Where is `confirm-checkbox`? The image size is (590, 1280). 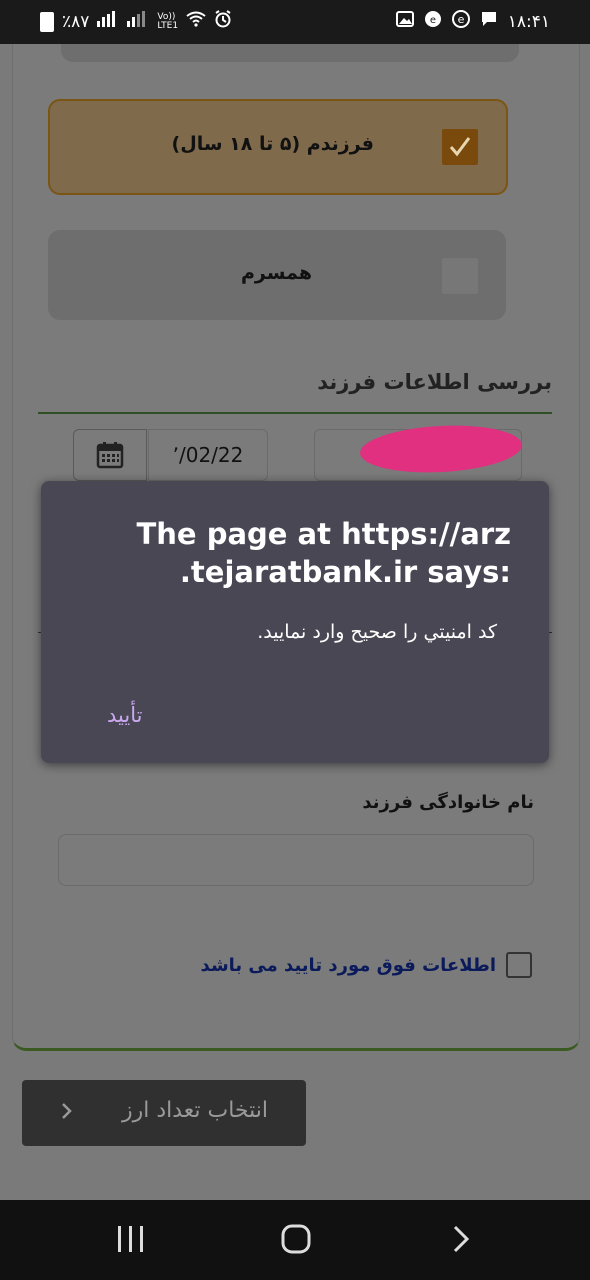
confirm-checkbox is located at coordinates (519, 965).